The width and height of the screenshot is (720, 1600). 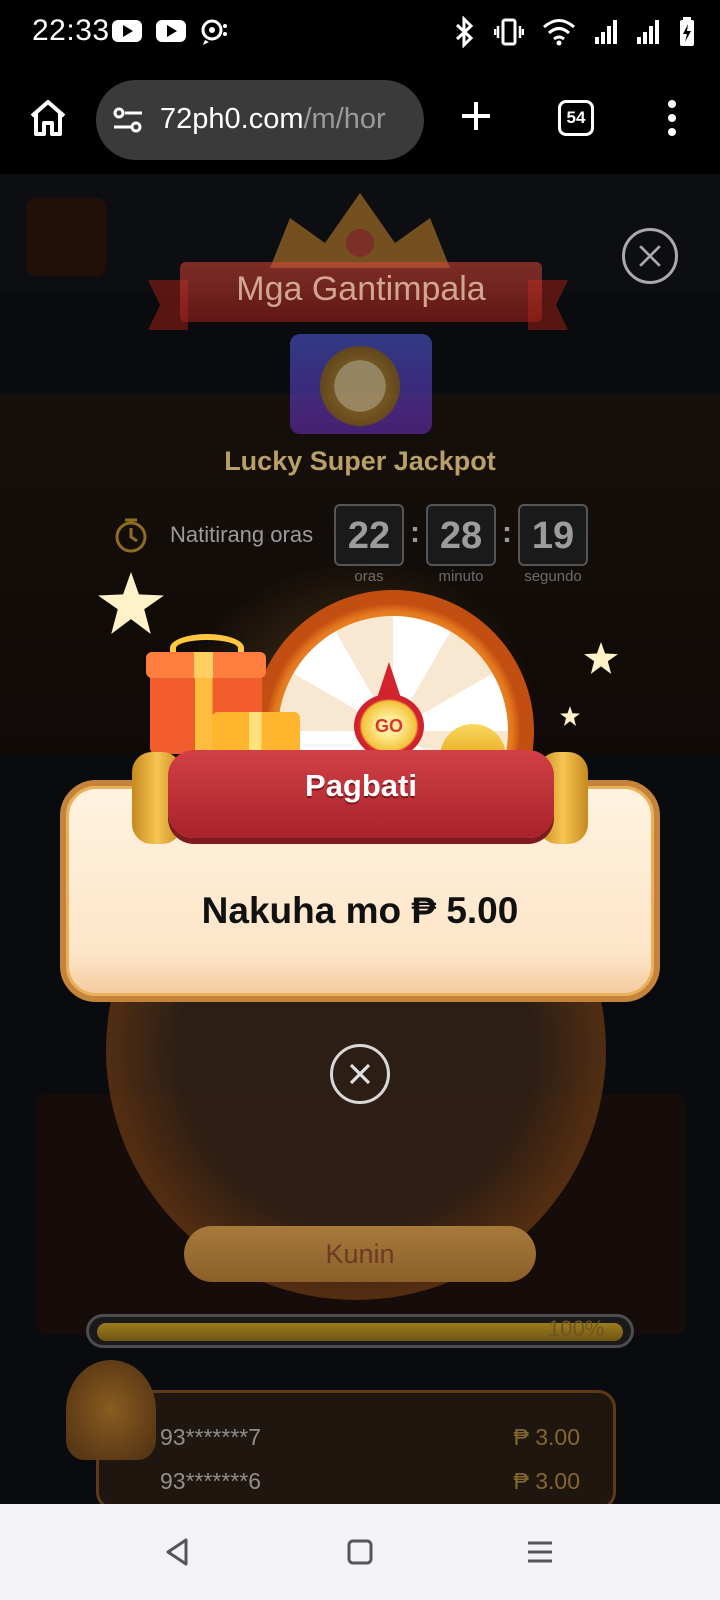 I want to click on wheel-pointer, so click(x=389, y=680).